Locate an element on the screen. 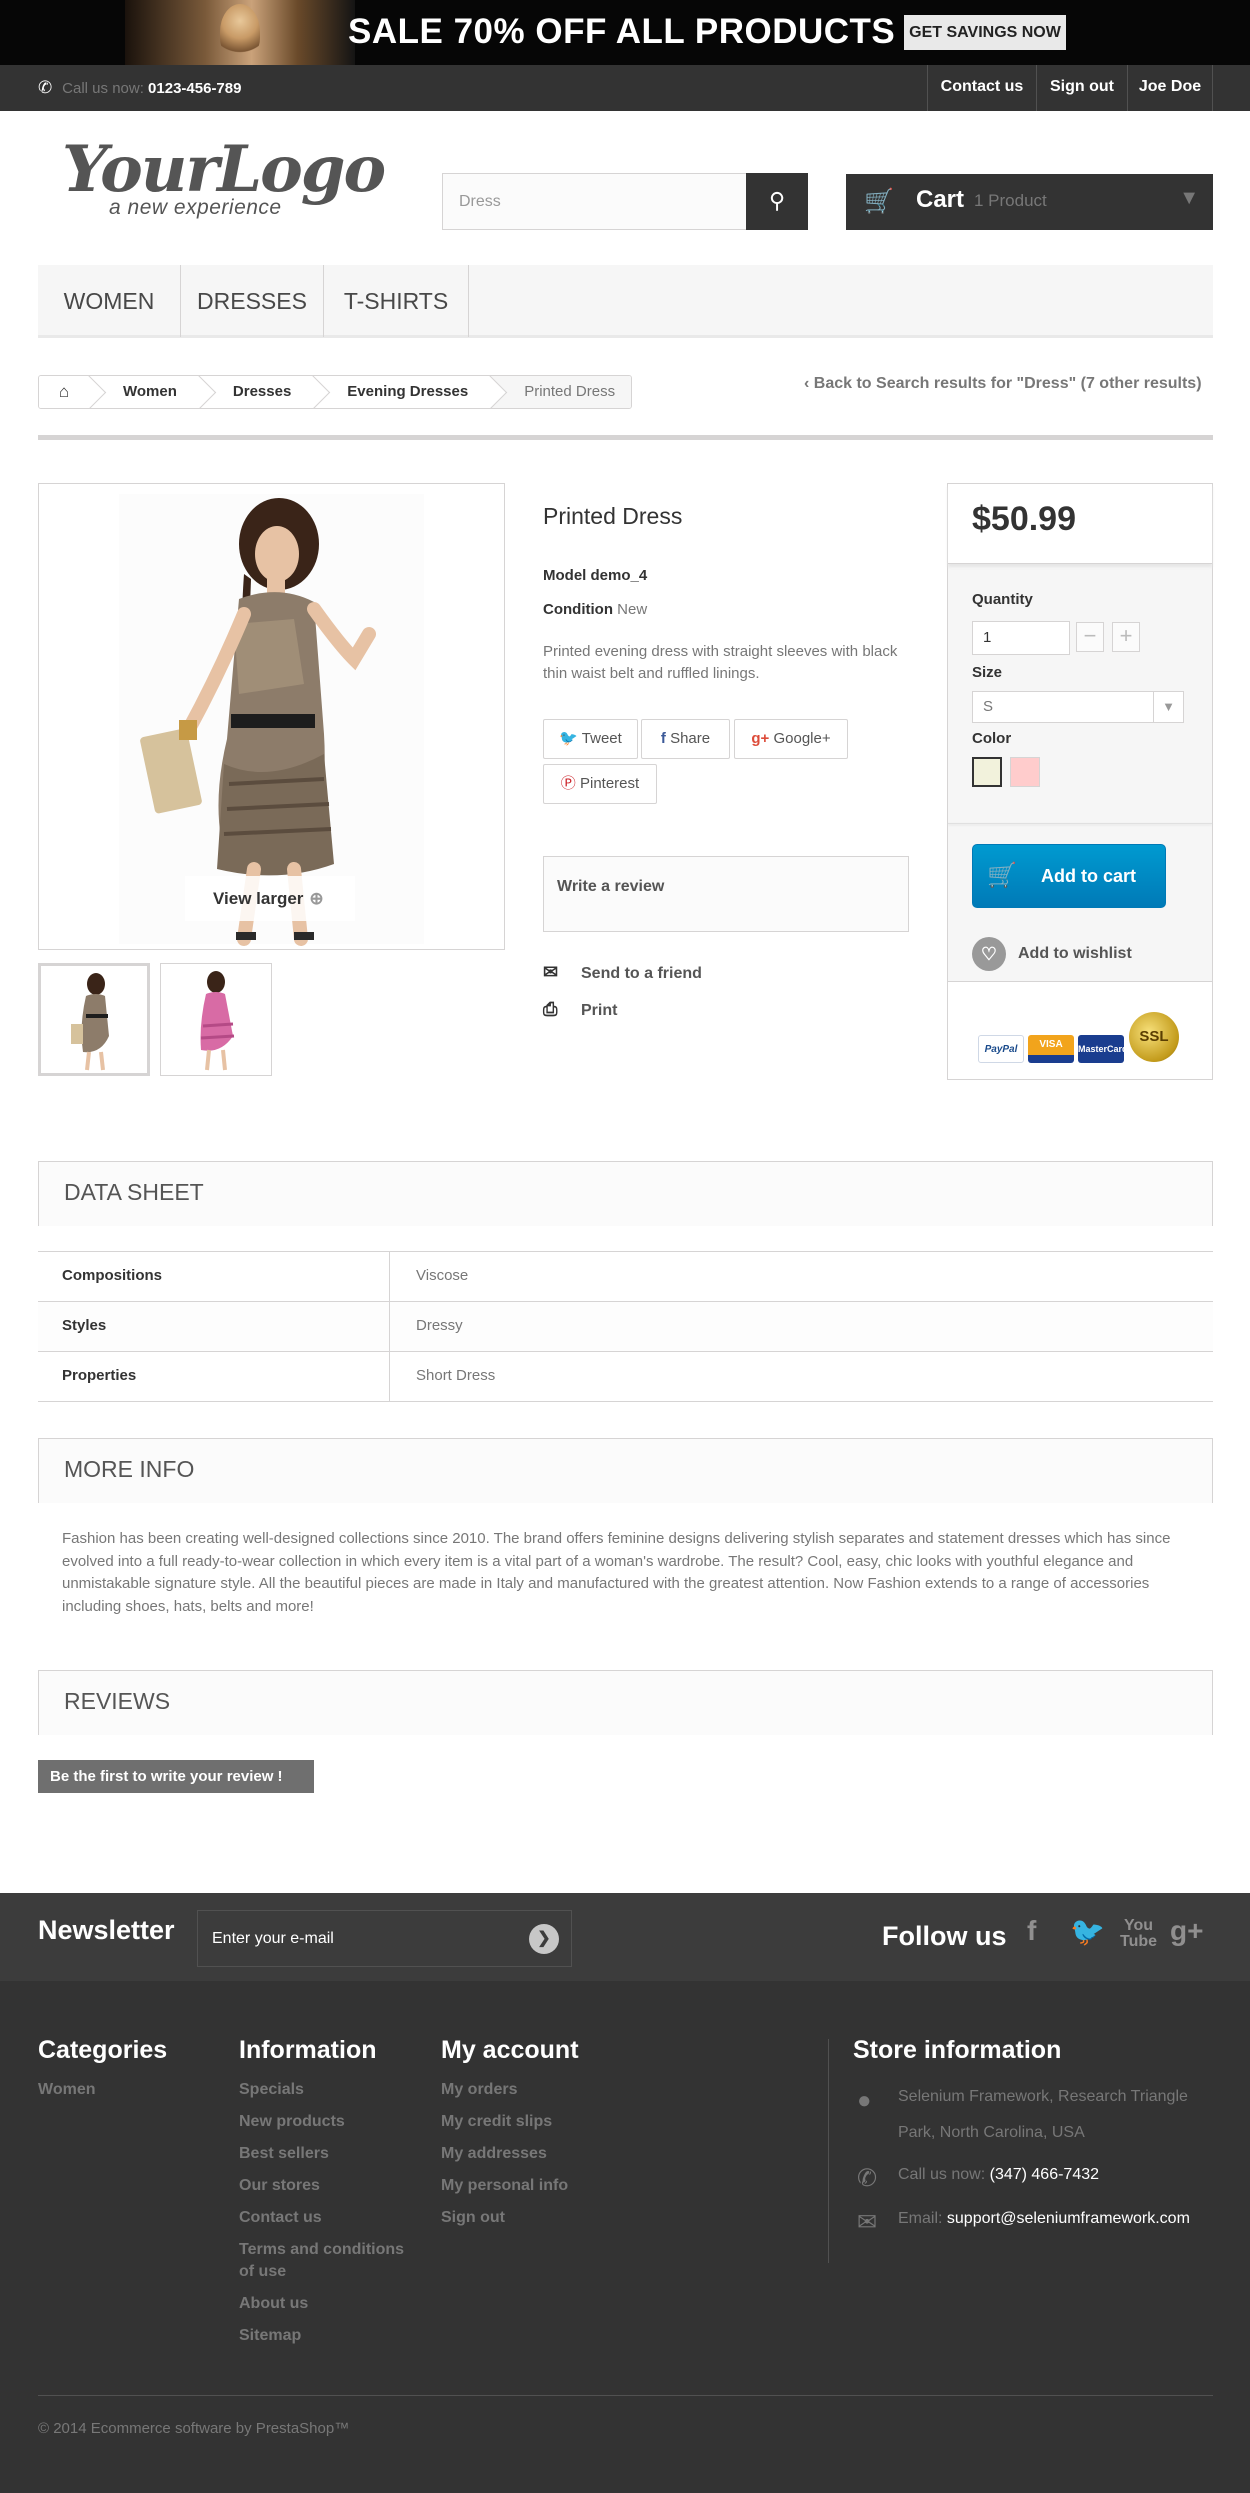 The width and height of the screenshot is (1250, 2493). visa-logo: VISA is located at coordinates (1051, 1049).